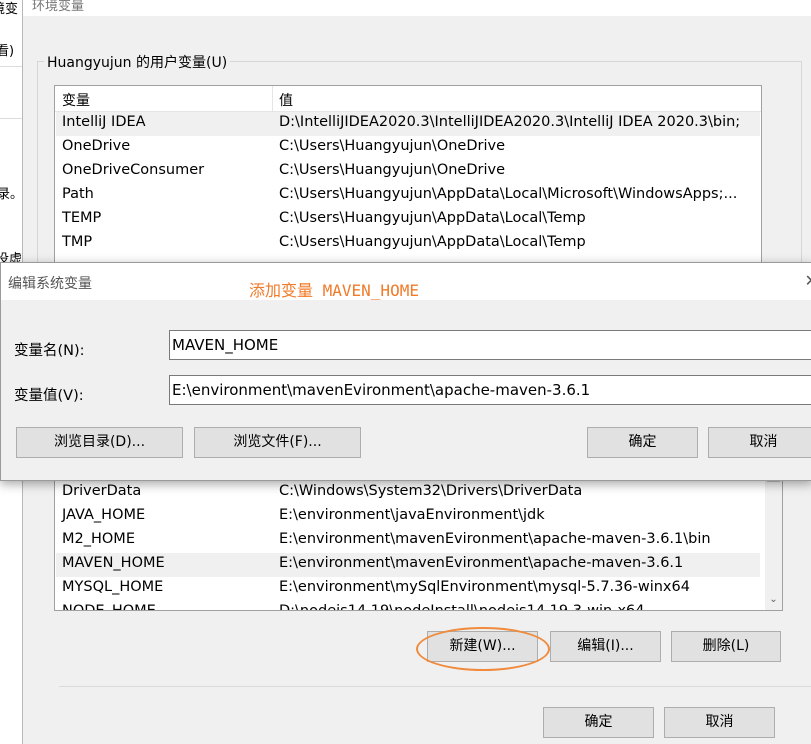  What do you see at coordinates (642, 442) in the screenshot?
I see `edit-ok-button: 确定` at bounding box center [642, 442].